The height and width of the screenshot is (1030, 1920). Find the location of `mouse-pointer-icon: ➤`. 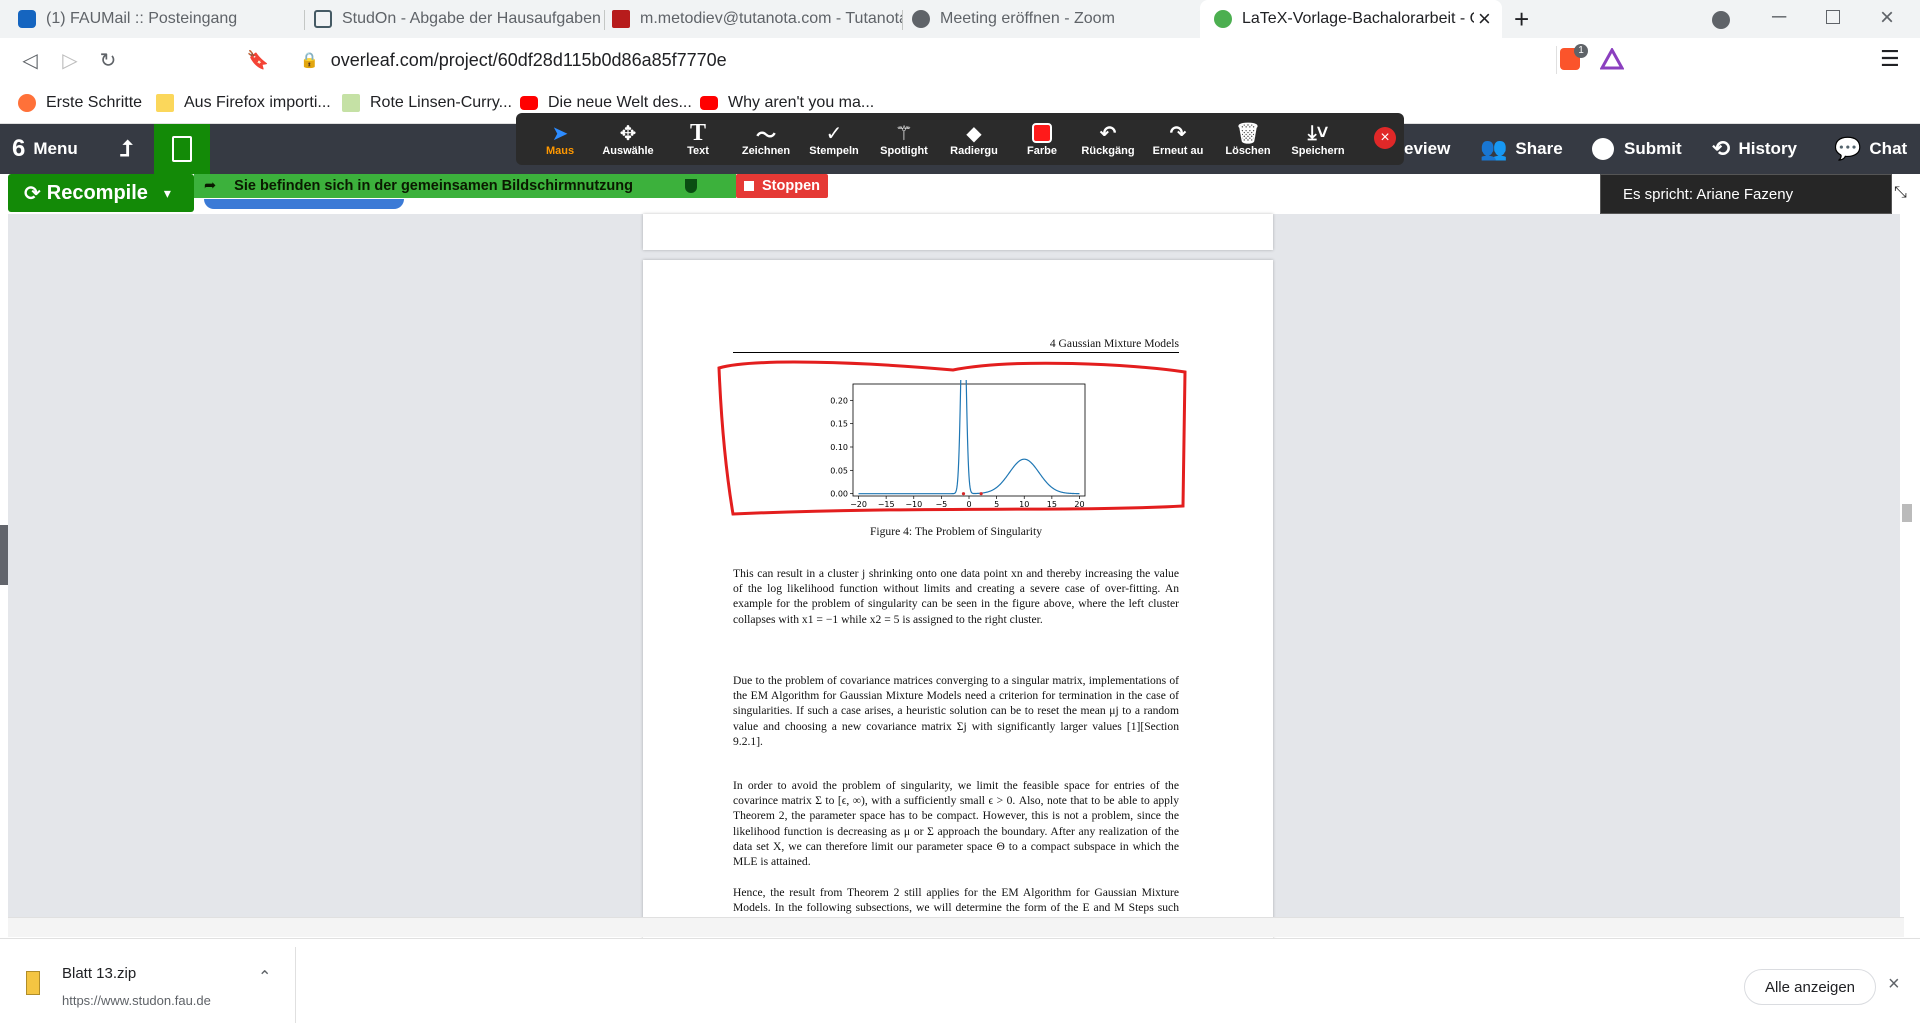

mouse-pointer-icon: ➤ is located at coordinates (560, 133).